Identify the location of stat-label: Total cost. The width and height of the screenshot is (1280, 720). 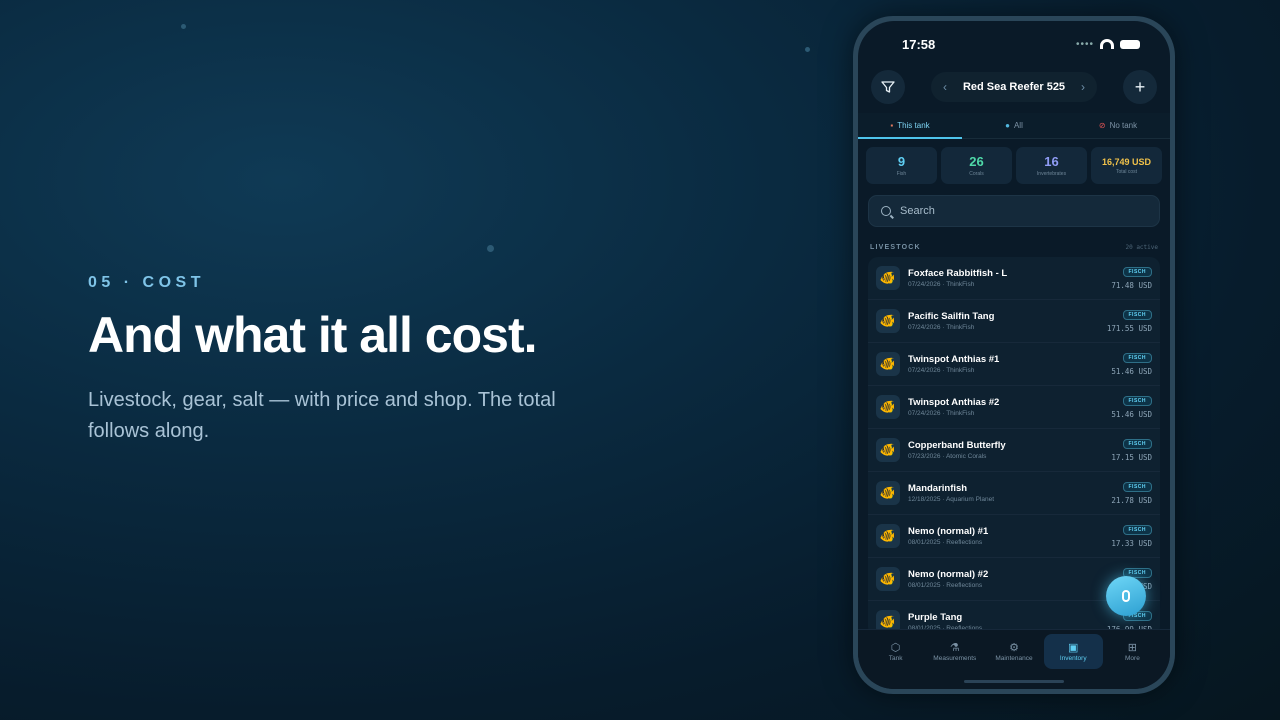
(1126, 171).